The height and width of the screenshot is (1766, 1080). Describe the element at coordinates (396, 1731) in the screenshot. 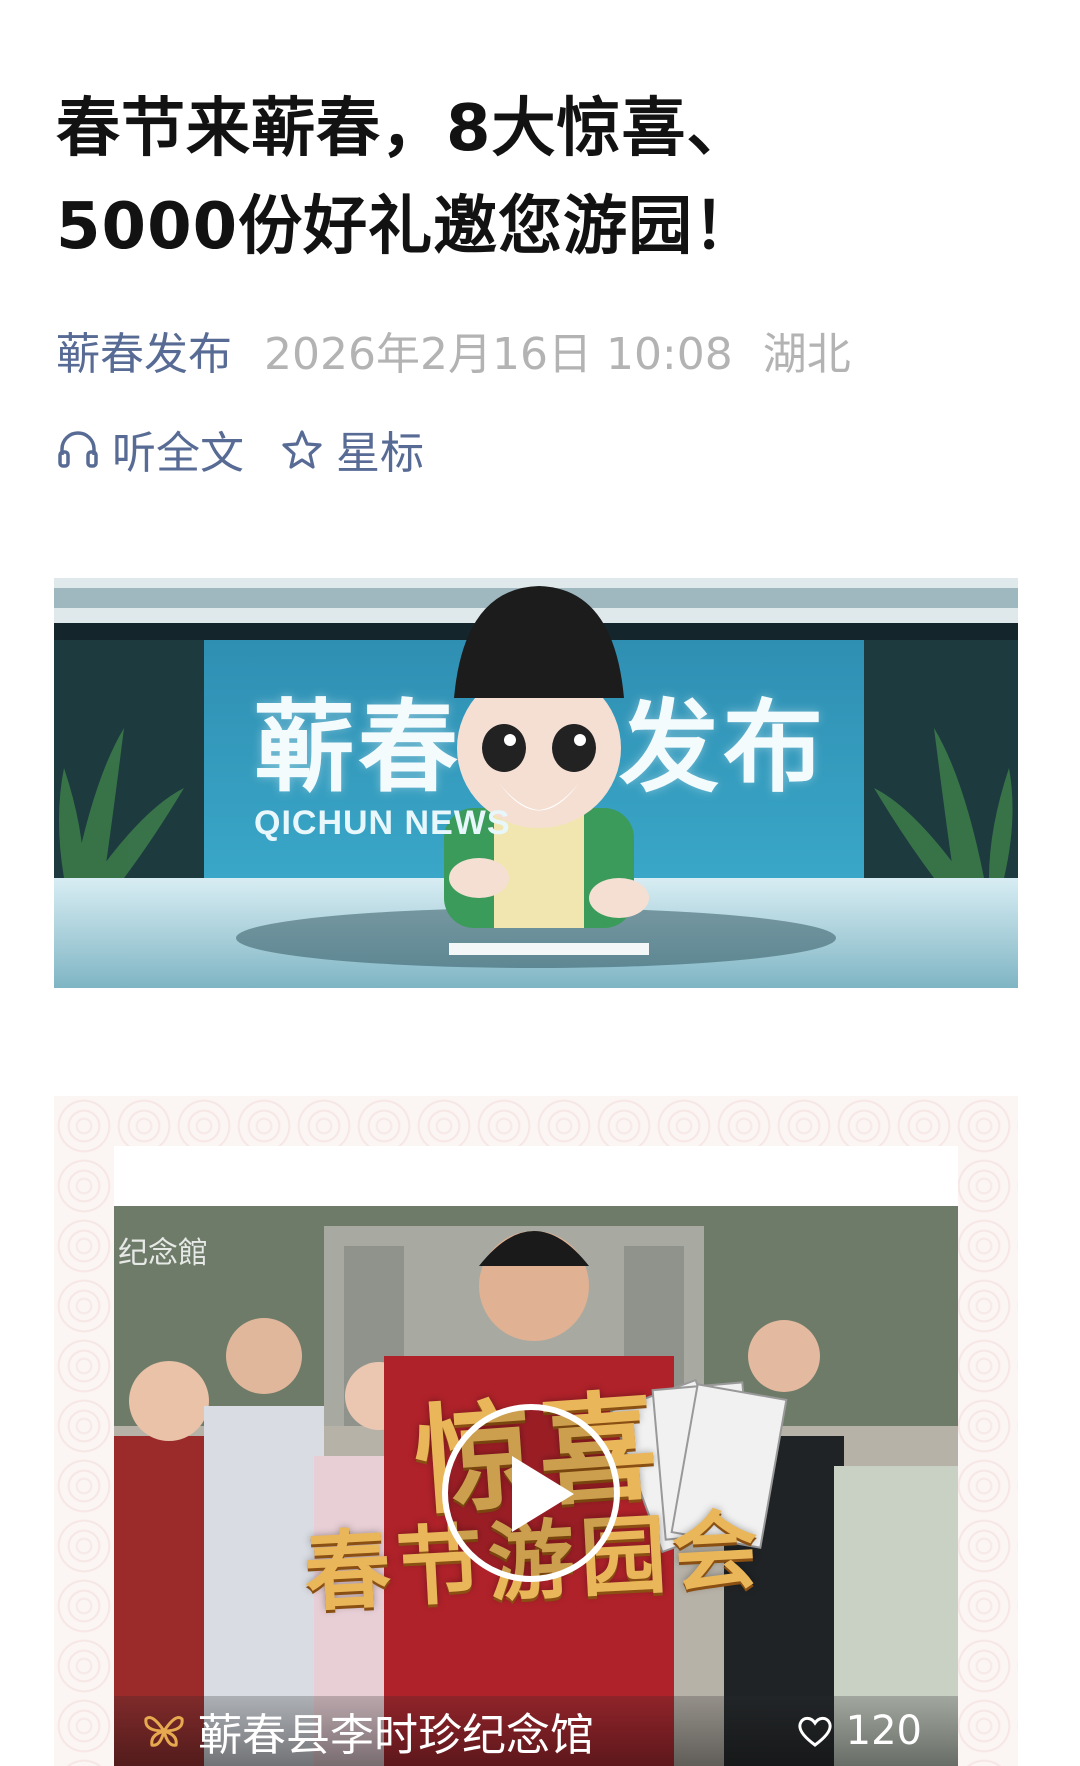

I see `channel-name: 蕲春县李时珍纪念馆` at that location.